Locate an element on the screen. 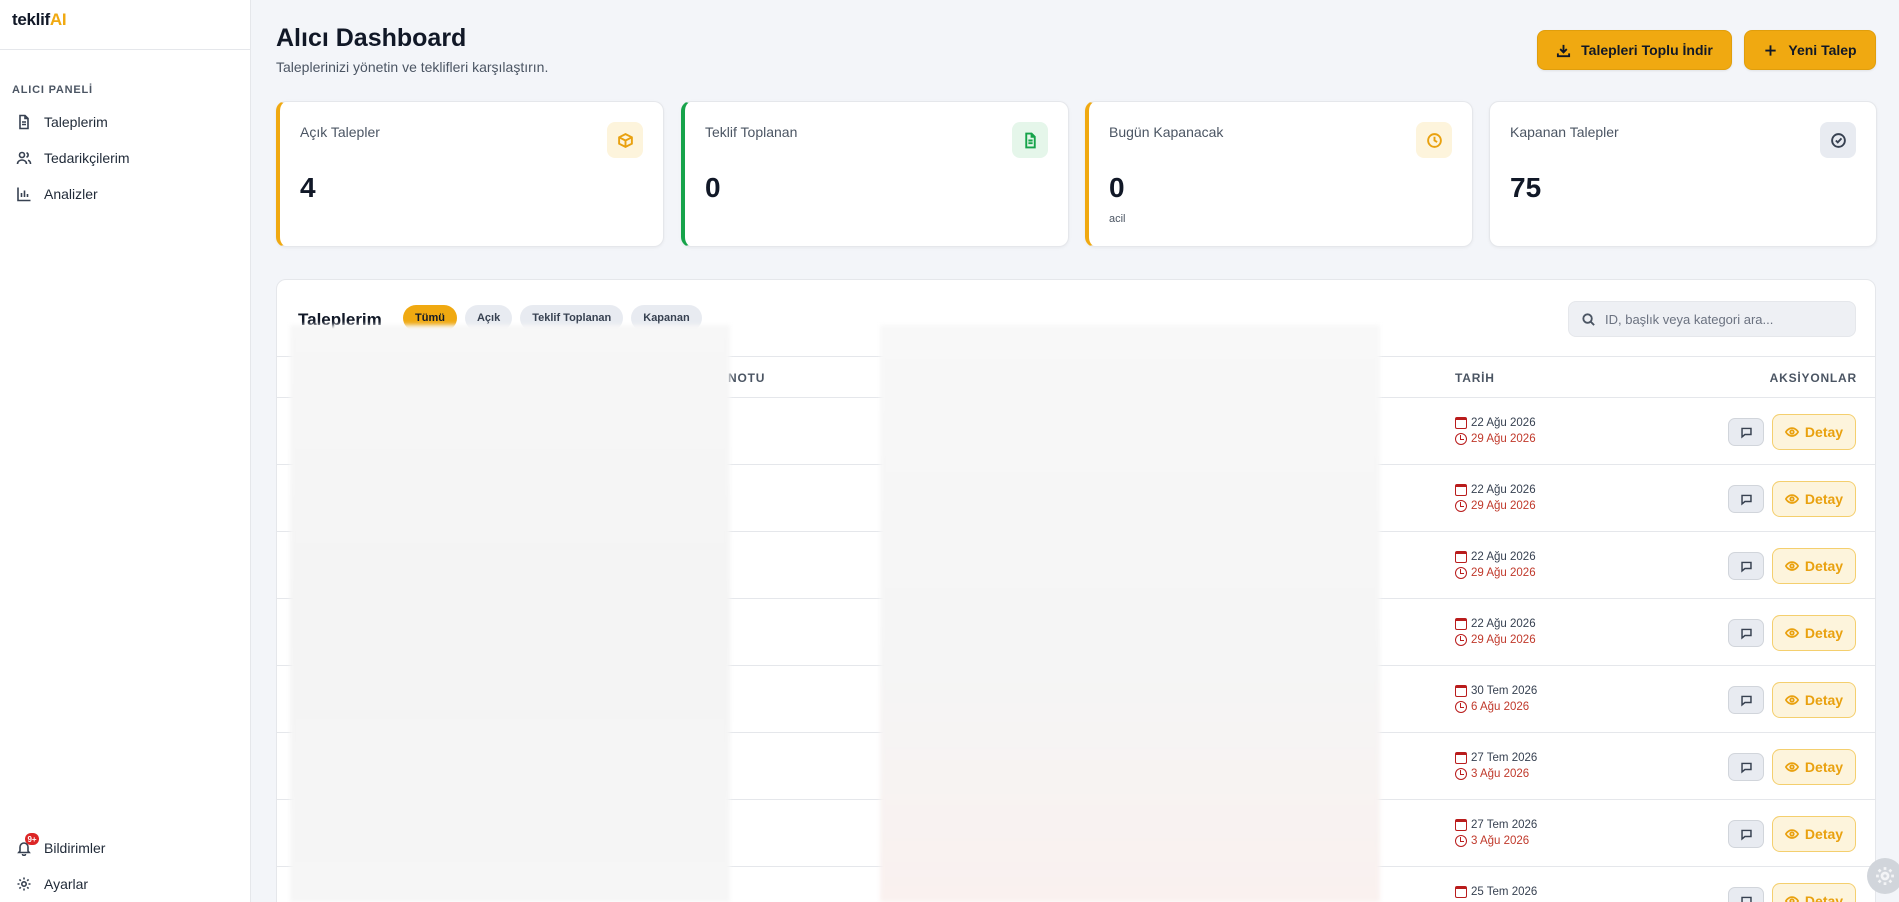 The width and height of the screenshot is (1899, 902). stat-value: 0 is located at coordinates (1117, 187).